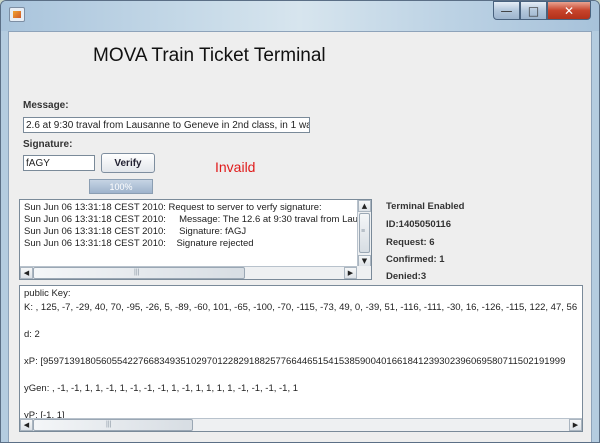 This screenshot has height=443, width=600. What do you see at coordinates (59, 163) in the screenshot?
I see `signature-field: fAGY` at bounding box center [59, 163].